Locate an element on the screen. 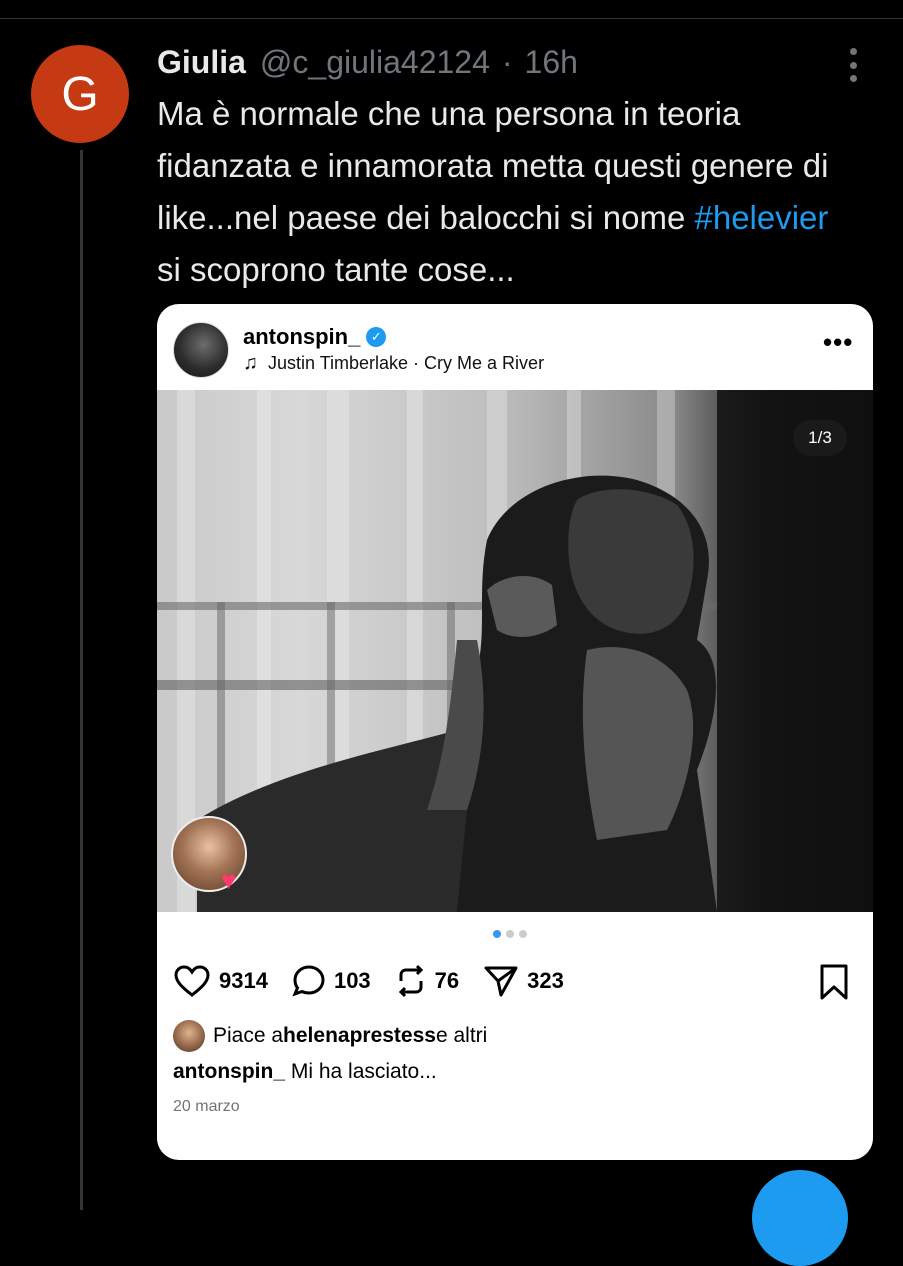 The image size is (903, 1266). hashtag-link: #helevier is located at coordinates (761, 217).